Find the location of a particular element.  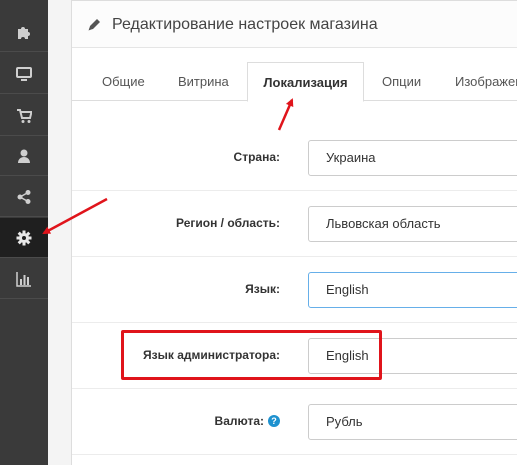

tab-arrow is located at coordinates (285, 114).